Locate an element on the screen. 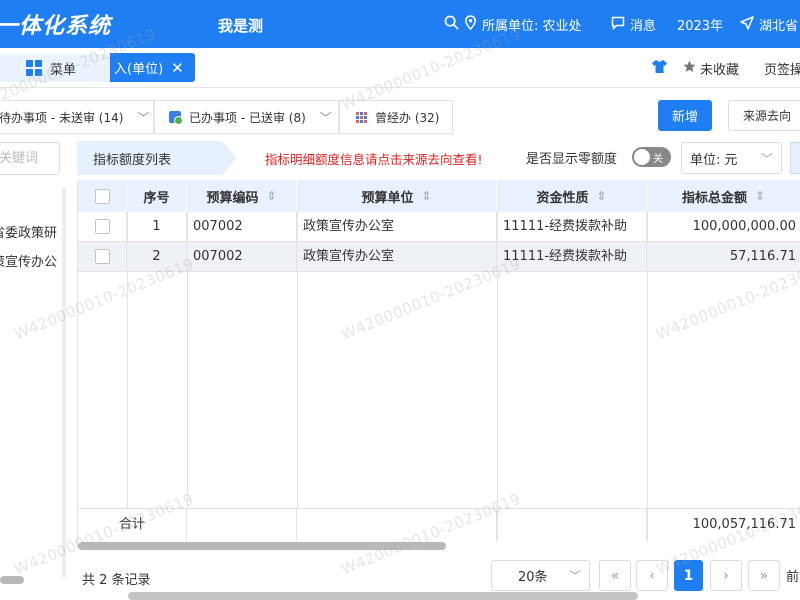  app-logo: 一体化系统 is located at coordinates (56, 26).